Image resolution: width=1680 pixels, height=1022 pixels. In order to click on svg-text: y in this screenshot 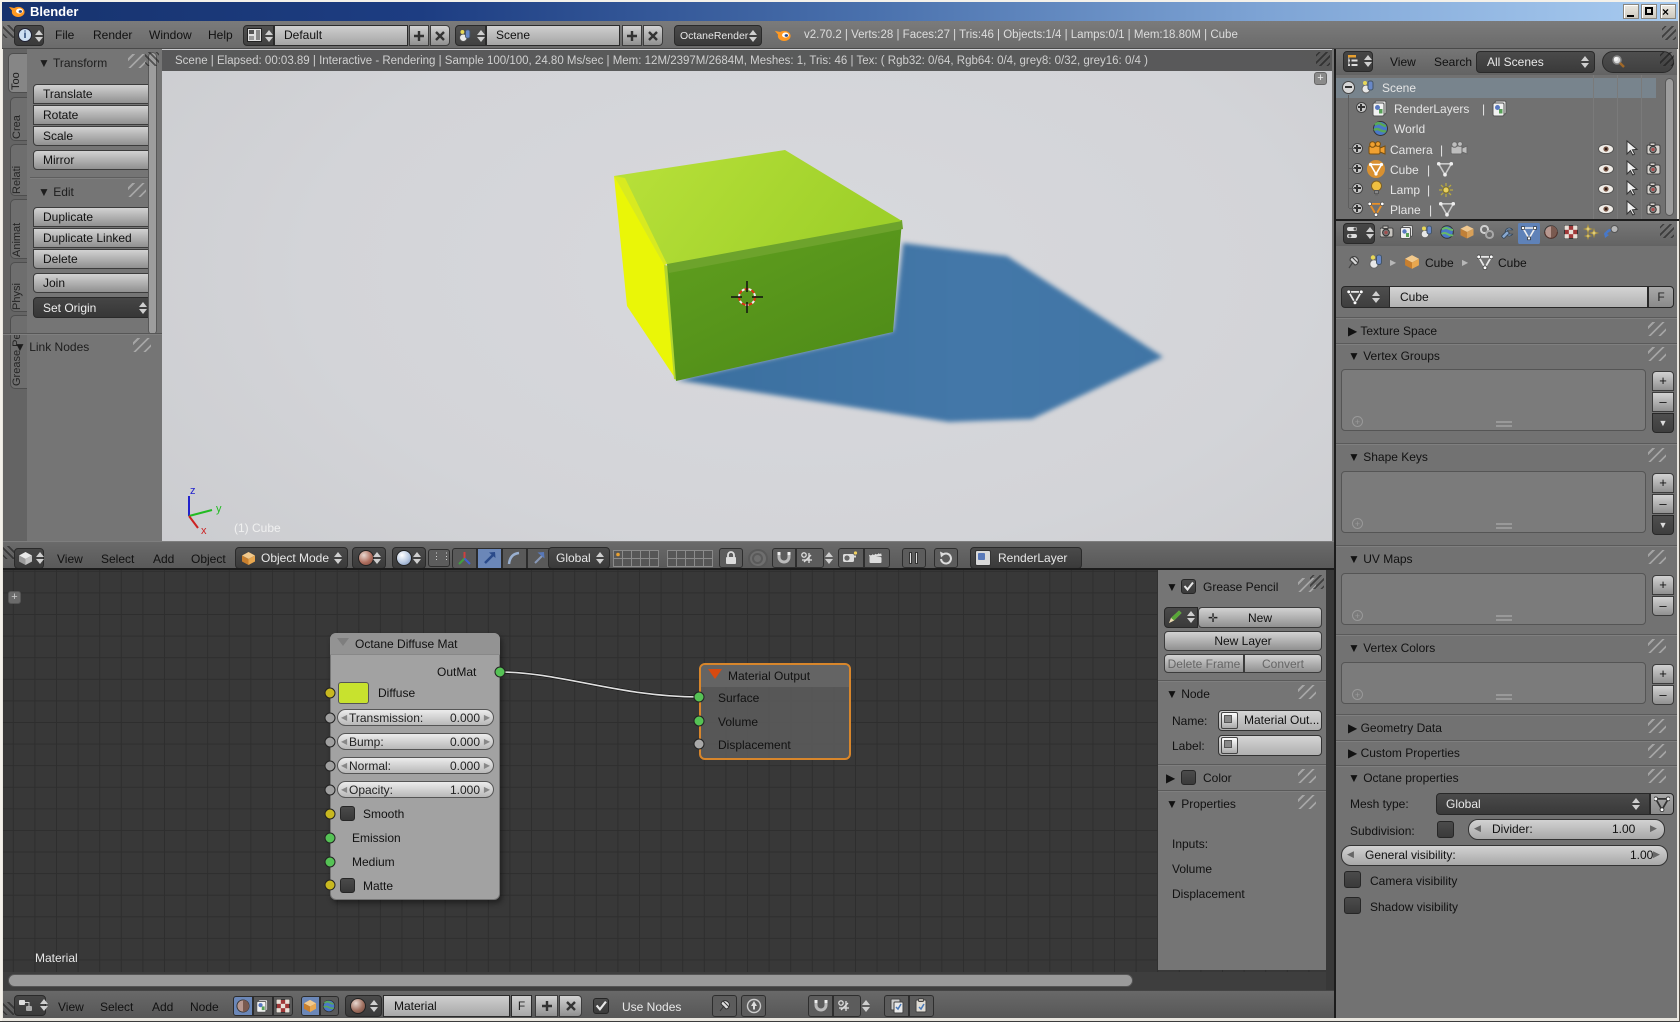, I will do `click(219, 509)`.